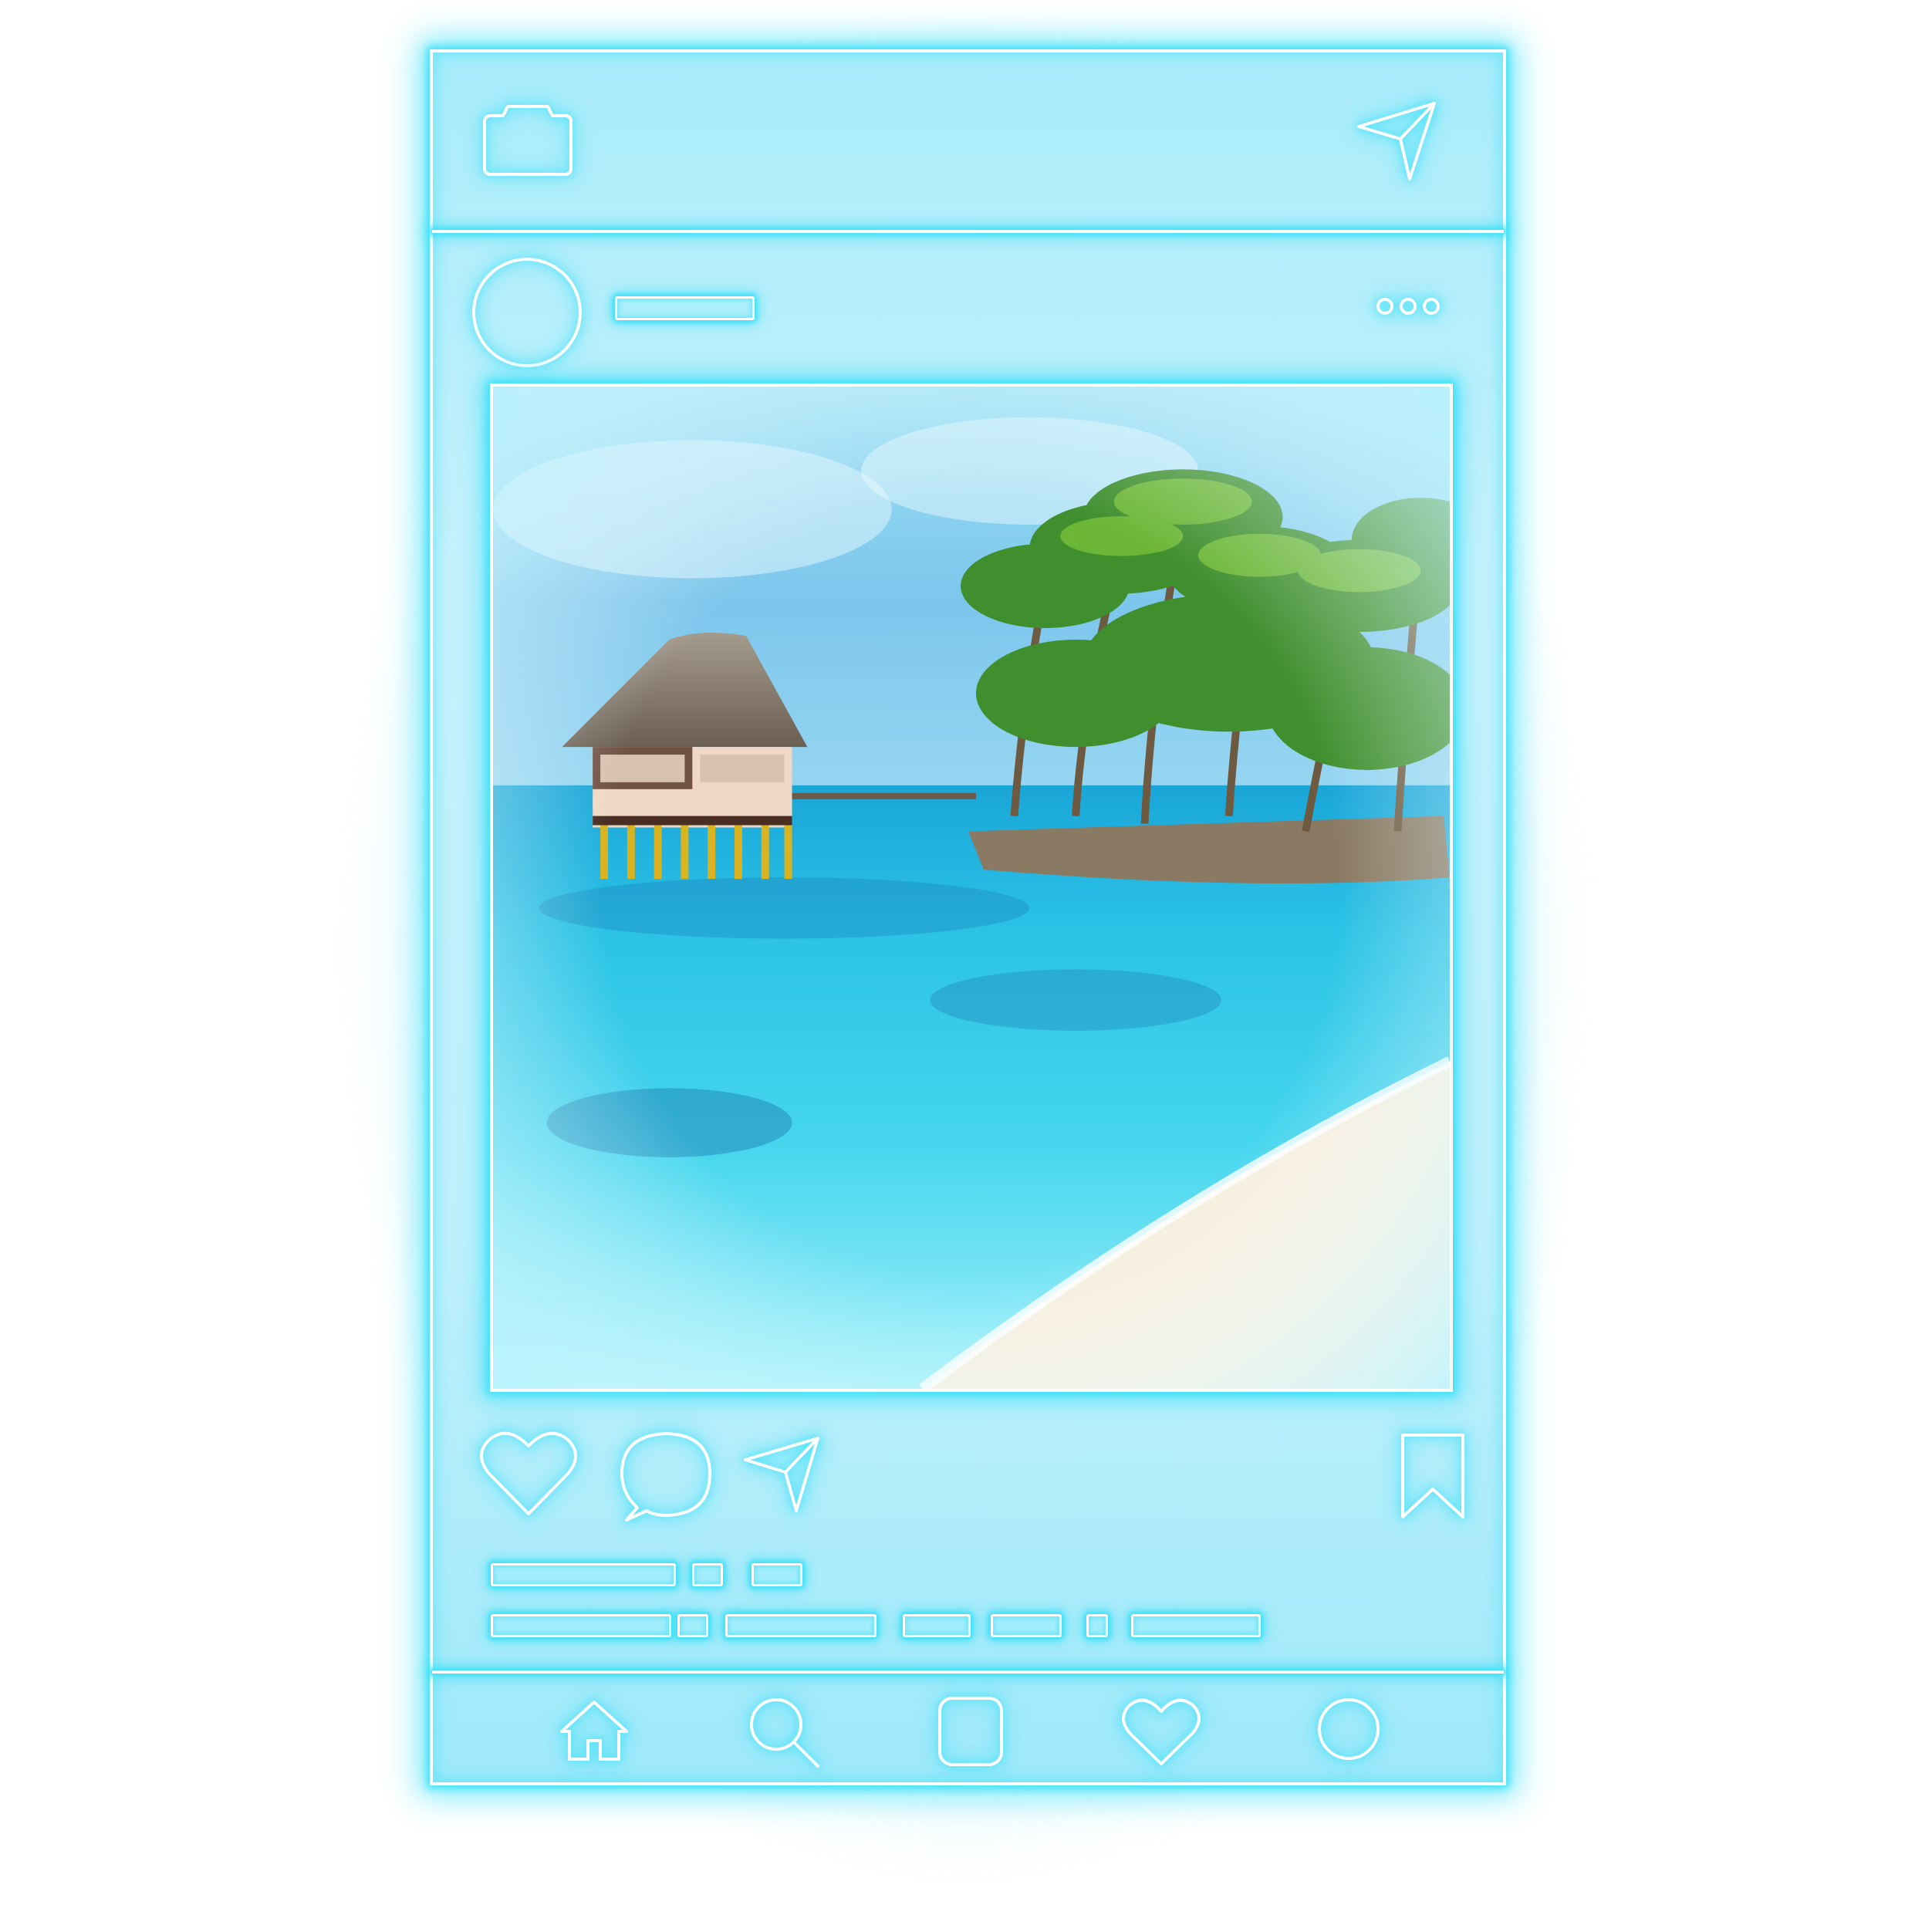 The height and width of the screenshot is (1932, 1932). I want to click on profile-icon, so click(1349, 1729).